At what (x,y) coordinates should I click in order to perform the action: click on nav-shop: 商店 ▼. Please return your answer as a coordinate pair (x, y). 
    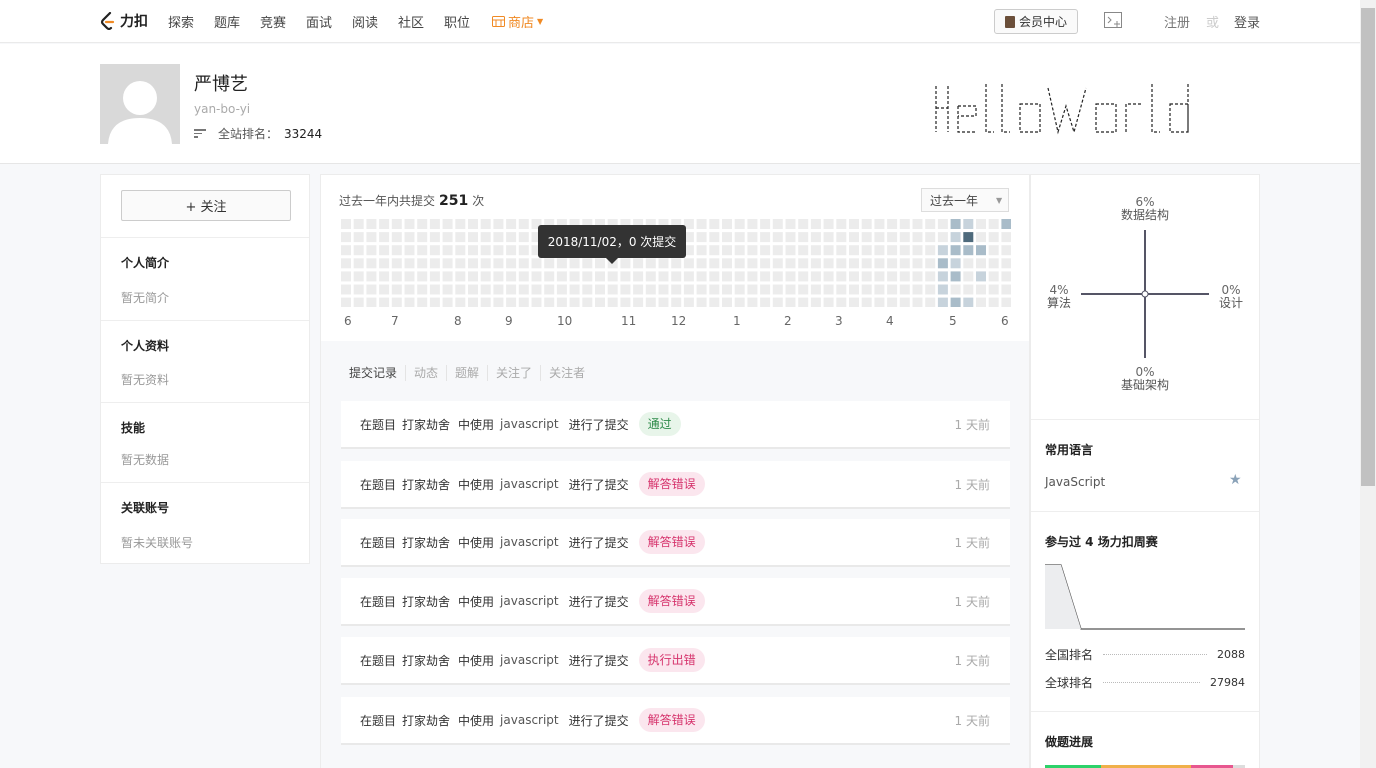
    Looking at the image, I should click on (517, 21).